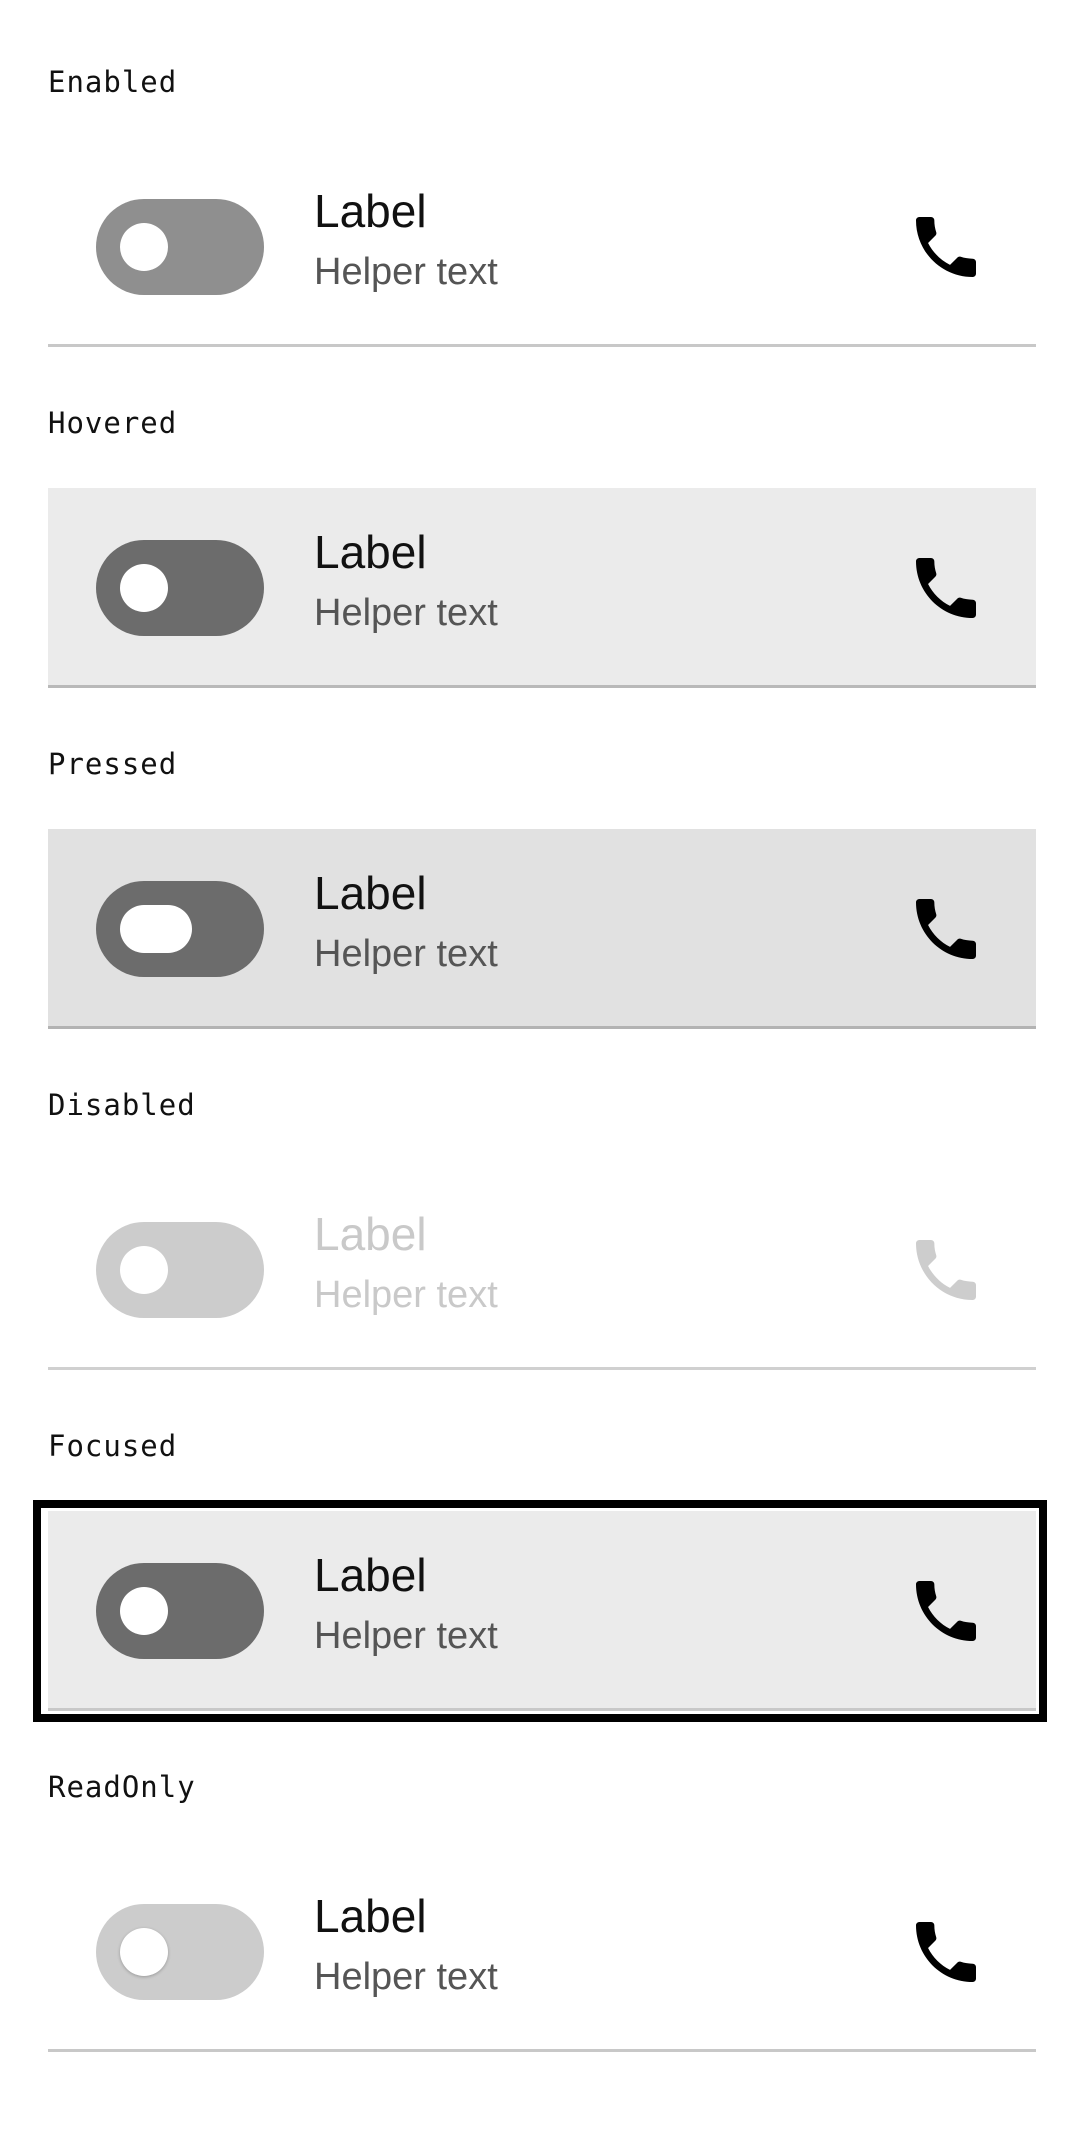 Image resolution: width=1080 pixels, height=2136 pixels. What do you see at coordinates (542, 1952) in the screenshot?
I see `list-item-readonly: Label Helper text` at bounding box center [542, 1952].